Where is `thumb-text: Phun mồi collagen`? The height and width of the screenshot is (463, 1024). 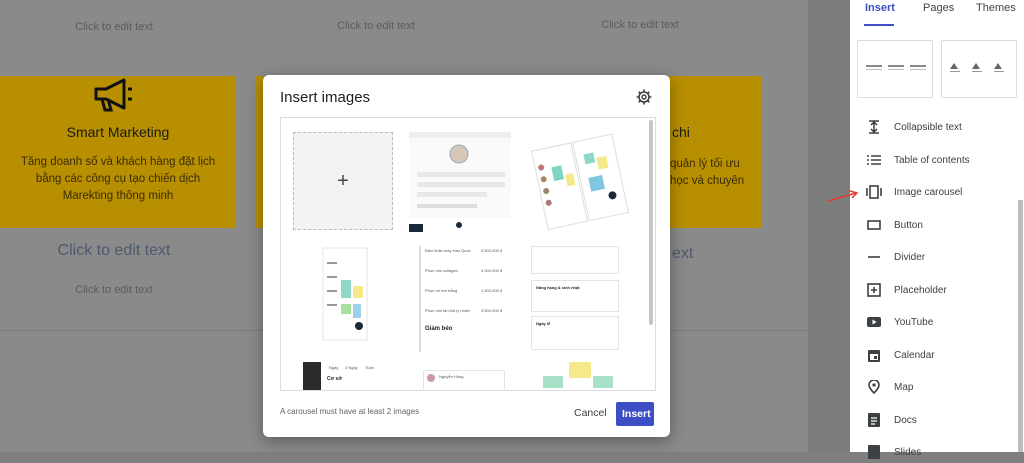 thumb-text: Phun mồi collagen is located at coordinates (441, 270).